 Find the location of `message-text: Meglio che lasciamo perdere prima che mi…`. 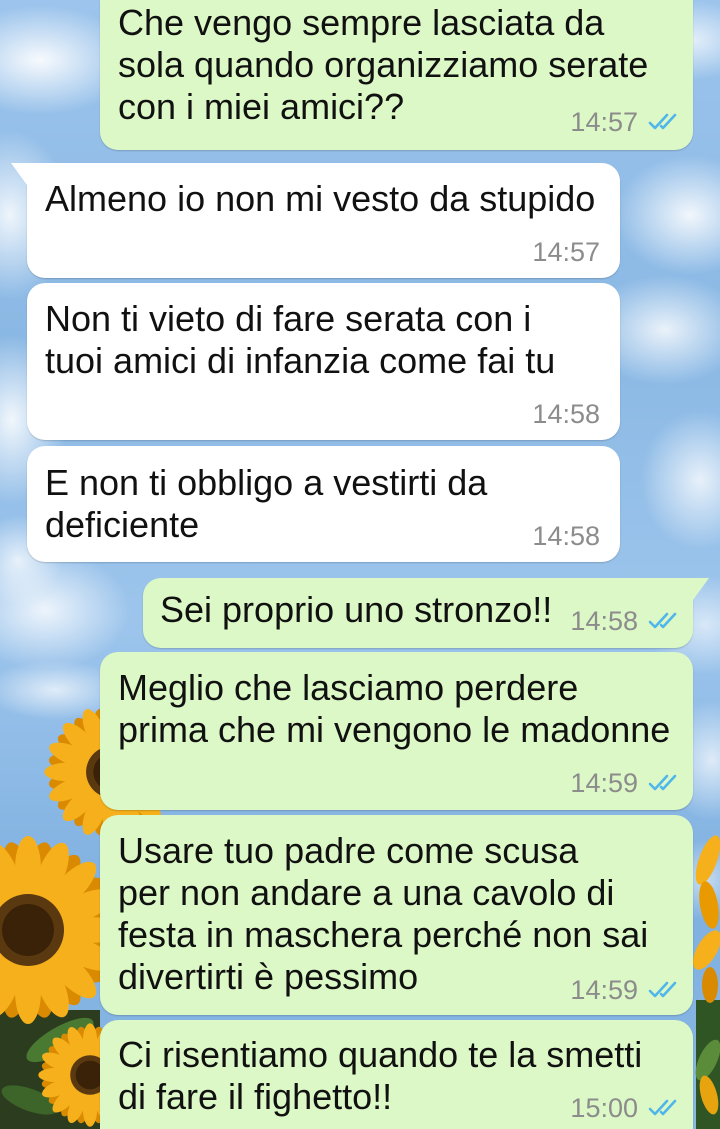

message-text: Meglio che lasciamo perdere prima che mi… is located at coordinates (394, 708).